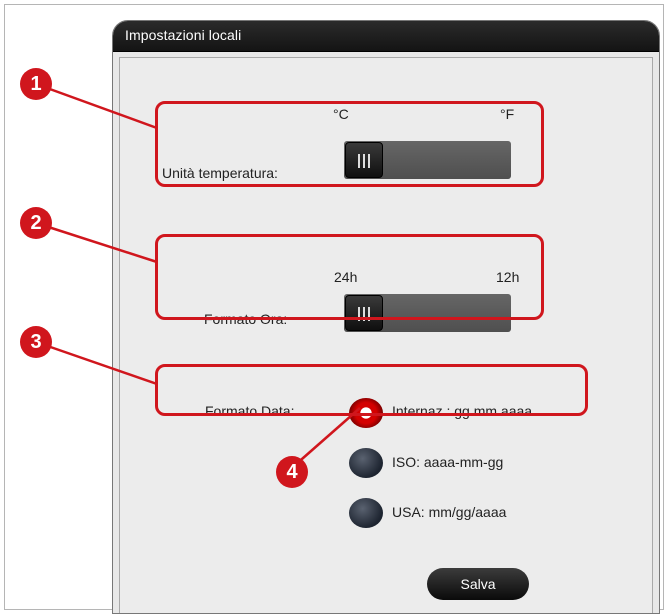 The width and height of the screenshot is (670, 615). What do you see at coordinates (36, 84) in the screenshot?
I see `callout-1: 1` at bounding box center [36, 84].